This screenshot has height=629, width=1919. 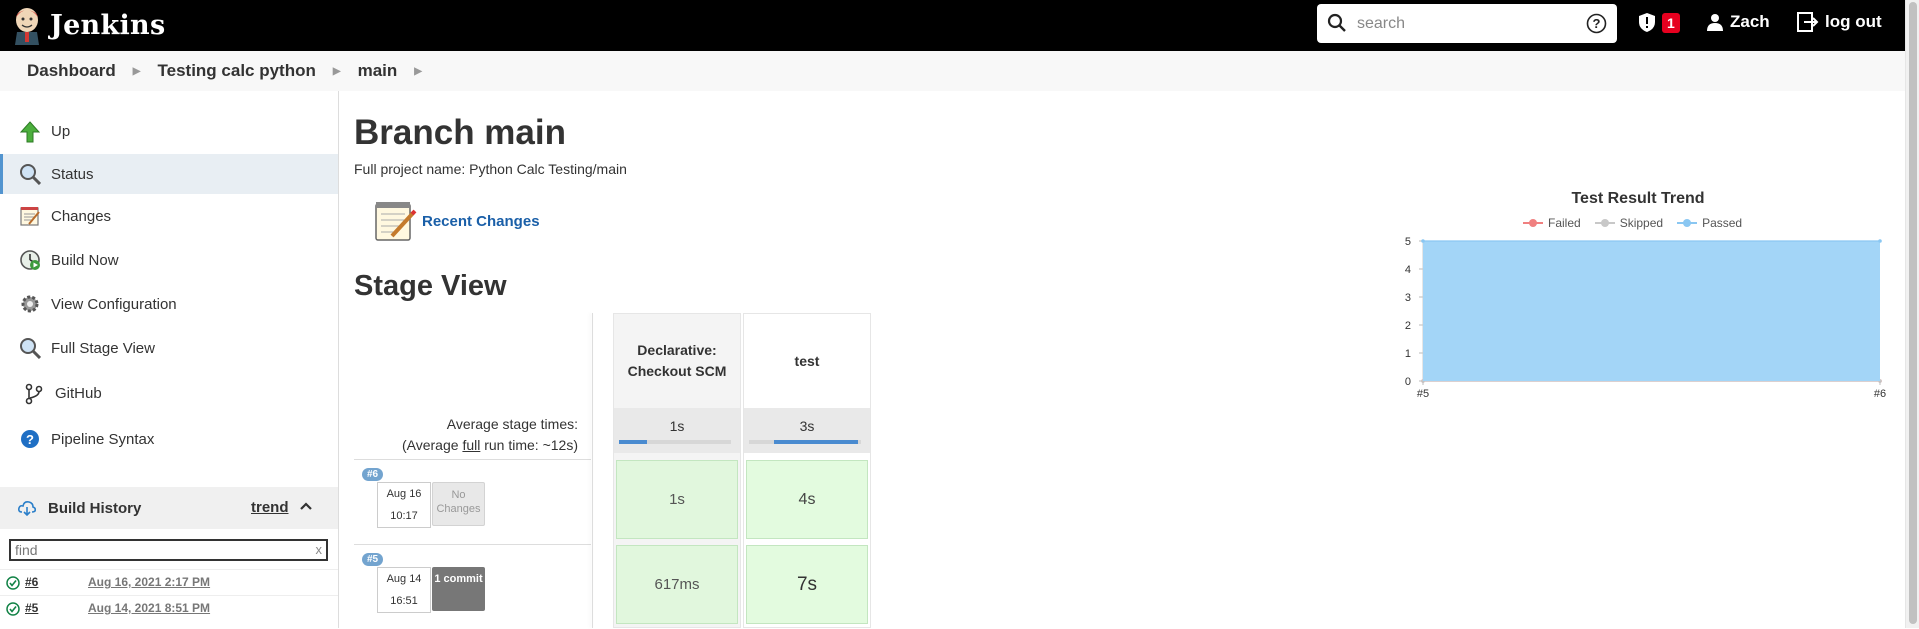 I want to click on logo-title: Jenkins, so click(x=108, y=25).